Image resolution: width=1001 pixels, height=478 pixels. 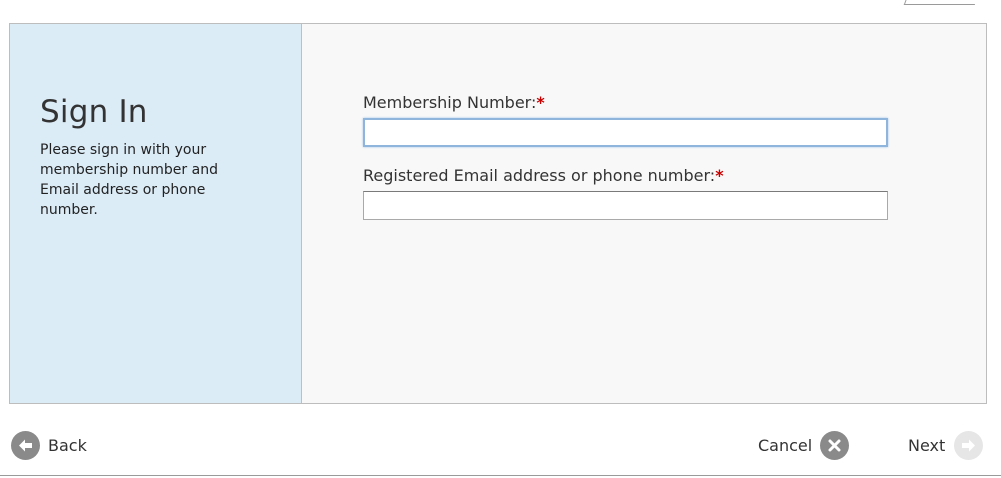 What do you see at coordinates (927, 445) in the screenshot?
I see `next-button-label: Next` at bounding box center [927, 445].